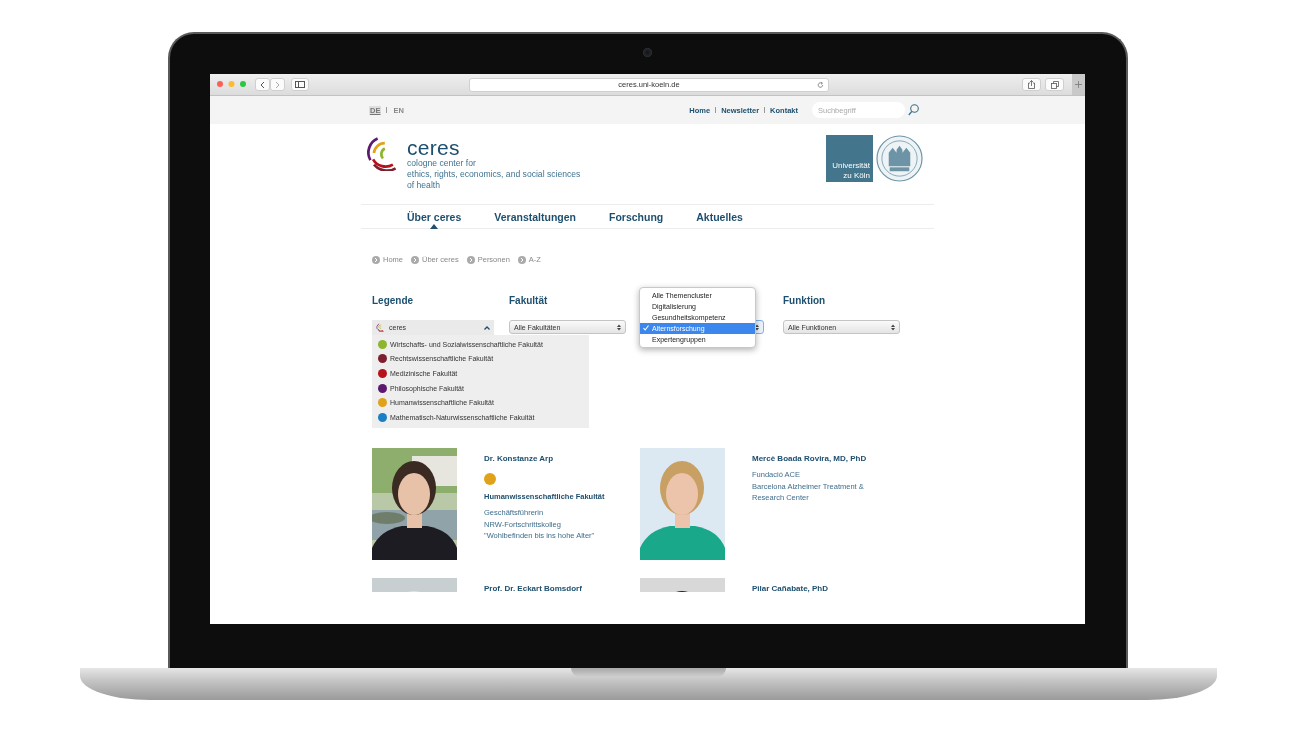 The image size is (1300, 745). I want to click on back-button, so click(262, 84).